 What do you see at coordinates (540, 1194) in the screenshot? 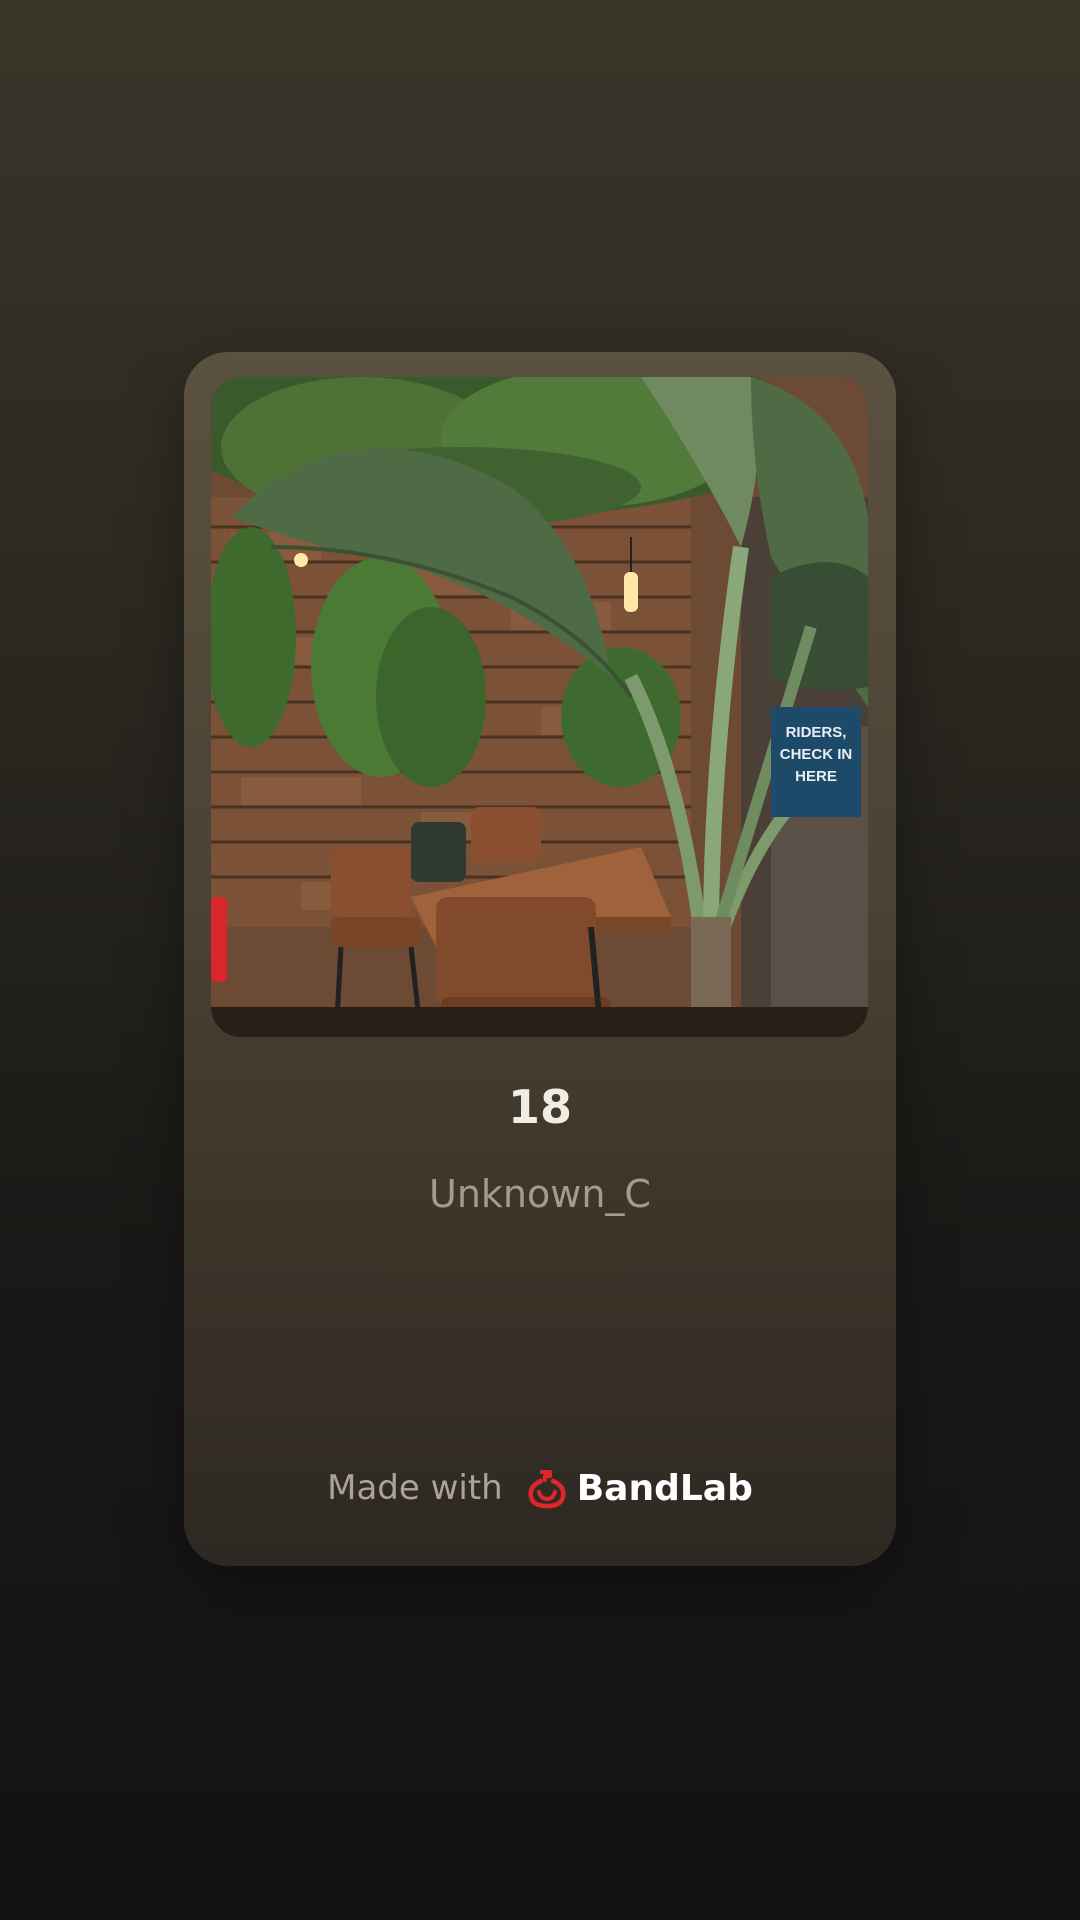
I see `artist-name: Unknown_C` at bounding box center [540, 1194].